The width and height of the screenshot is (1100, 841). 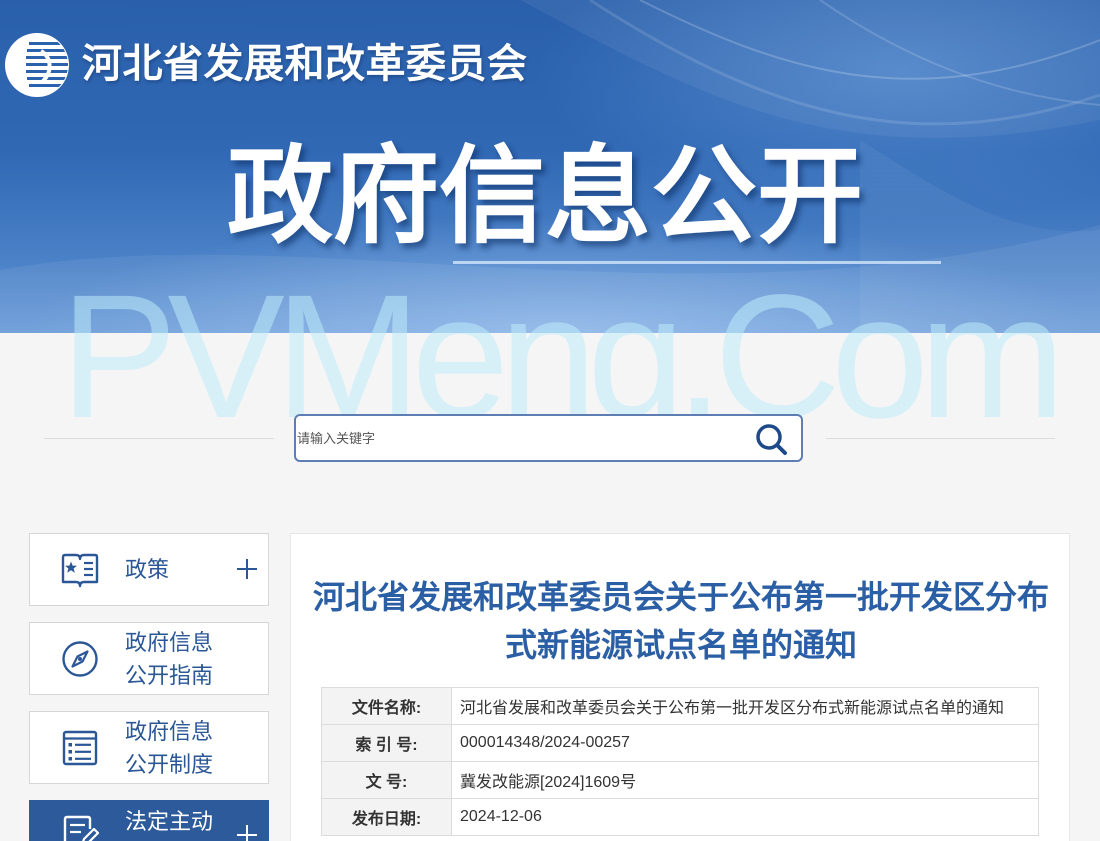 I want to click on sidebar-item-label-line: 公开制度, so click(x=169, y=764).